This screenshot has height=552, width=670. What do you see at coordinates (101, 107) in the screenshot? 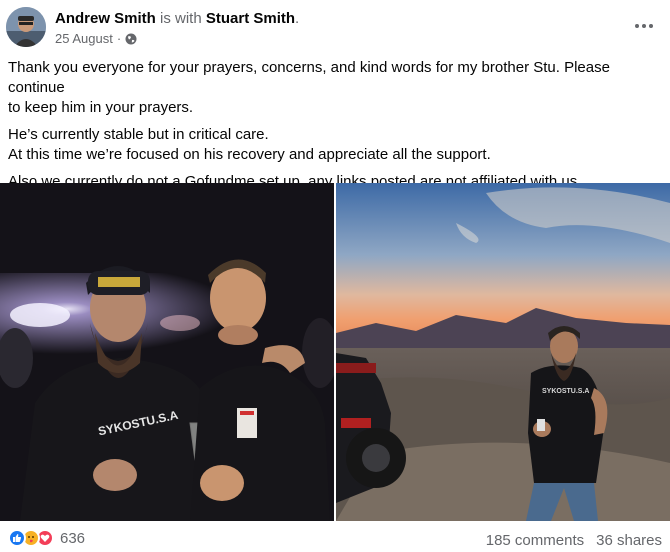
I see `post-line: to keep him in your prayers.` at bounding box center [101, 107].